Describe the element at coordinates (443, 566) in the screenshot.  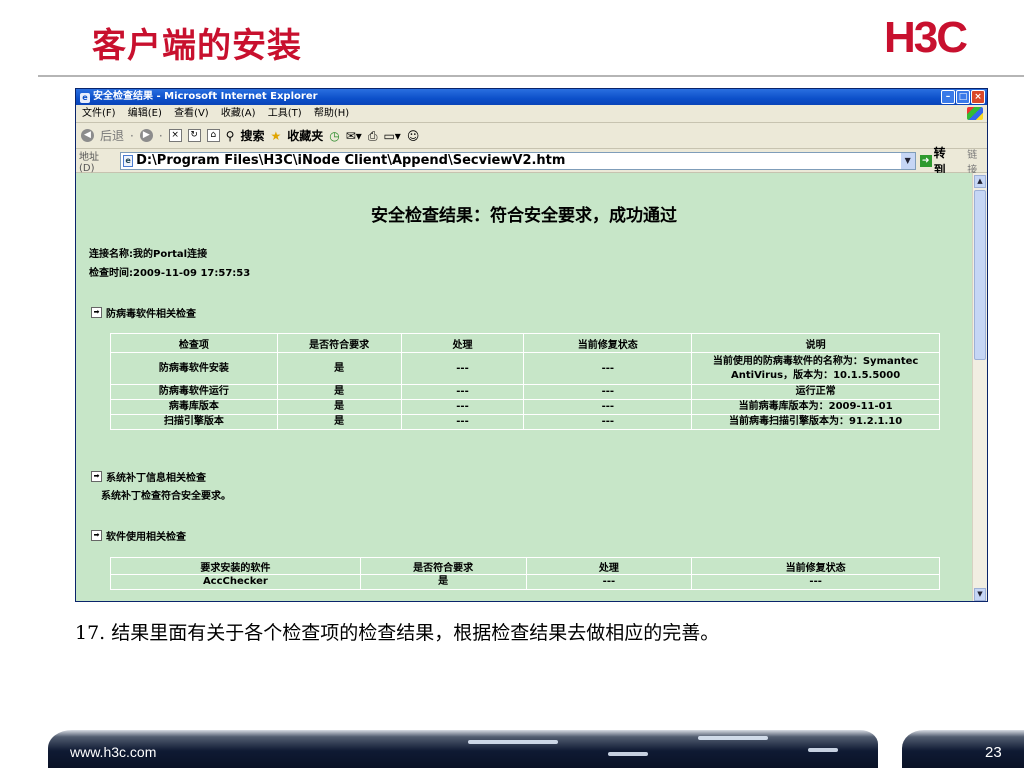
I see `column-header: 是否符合要求` at that location.